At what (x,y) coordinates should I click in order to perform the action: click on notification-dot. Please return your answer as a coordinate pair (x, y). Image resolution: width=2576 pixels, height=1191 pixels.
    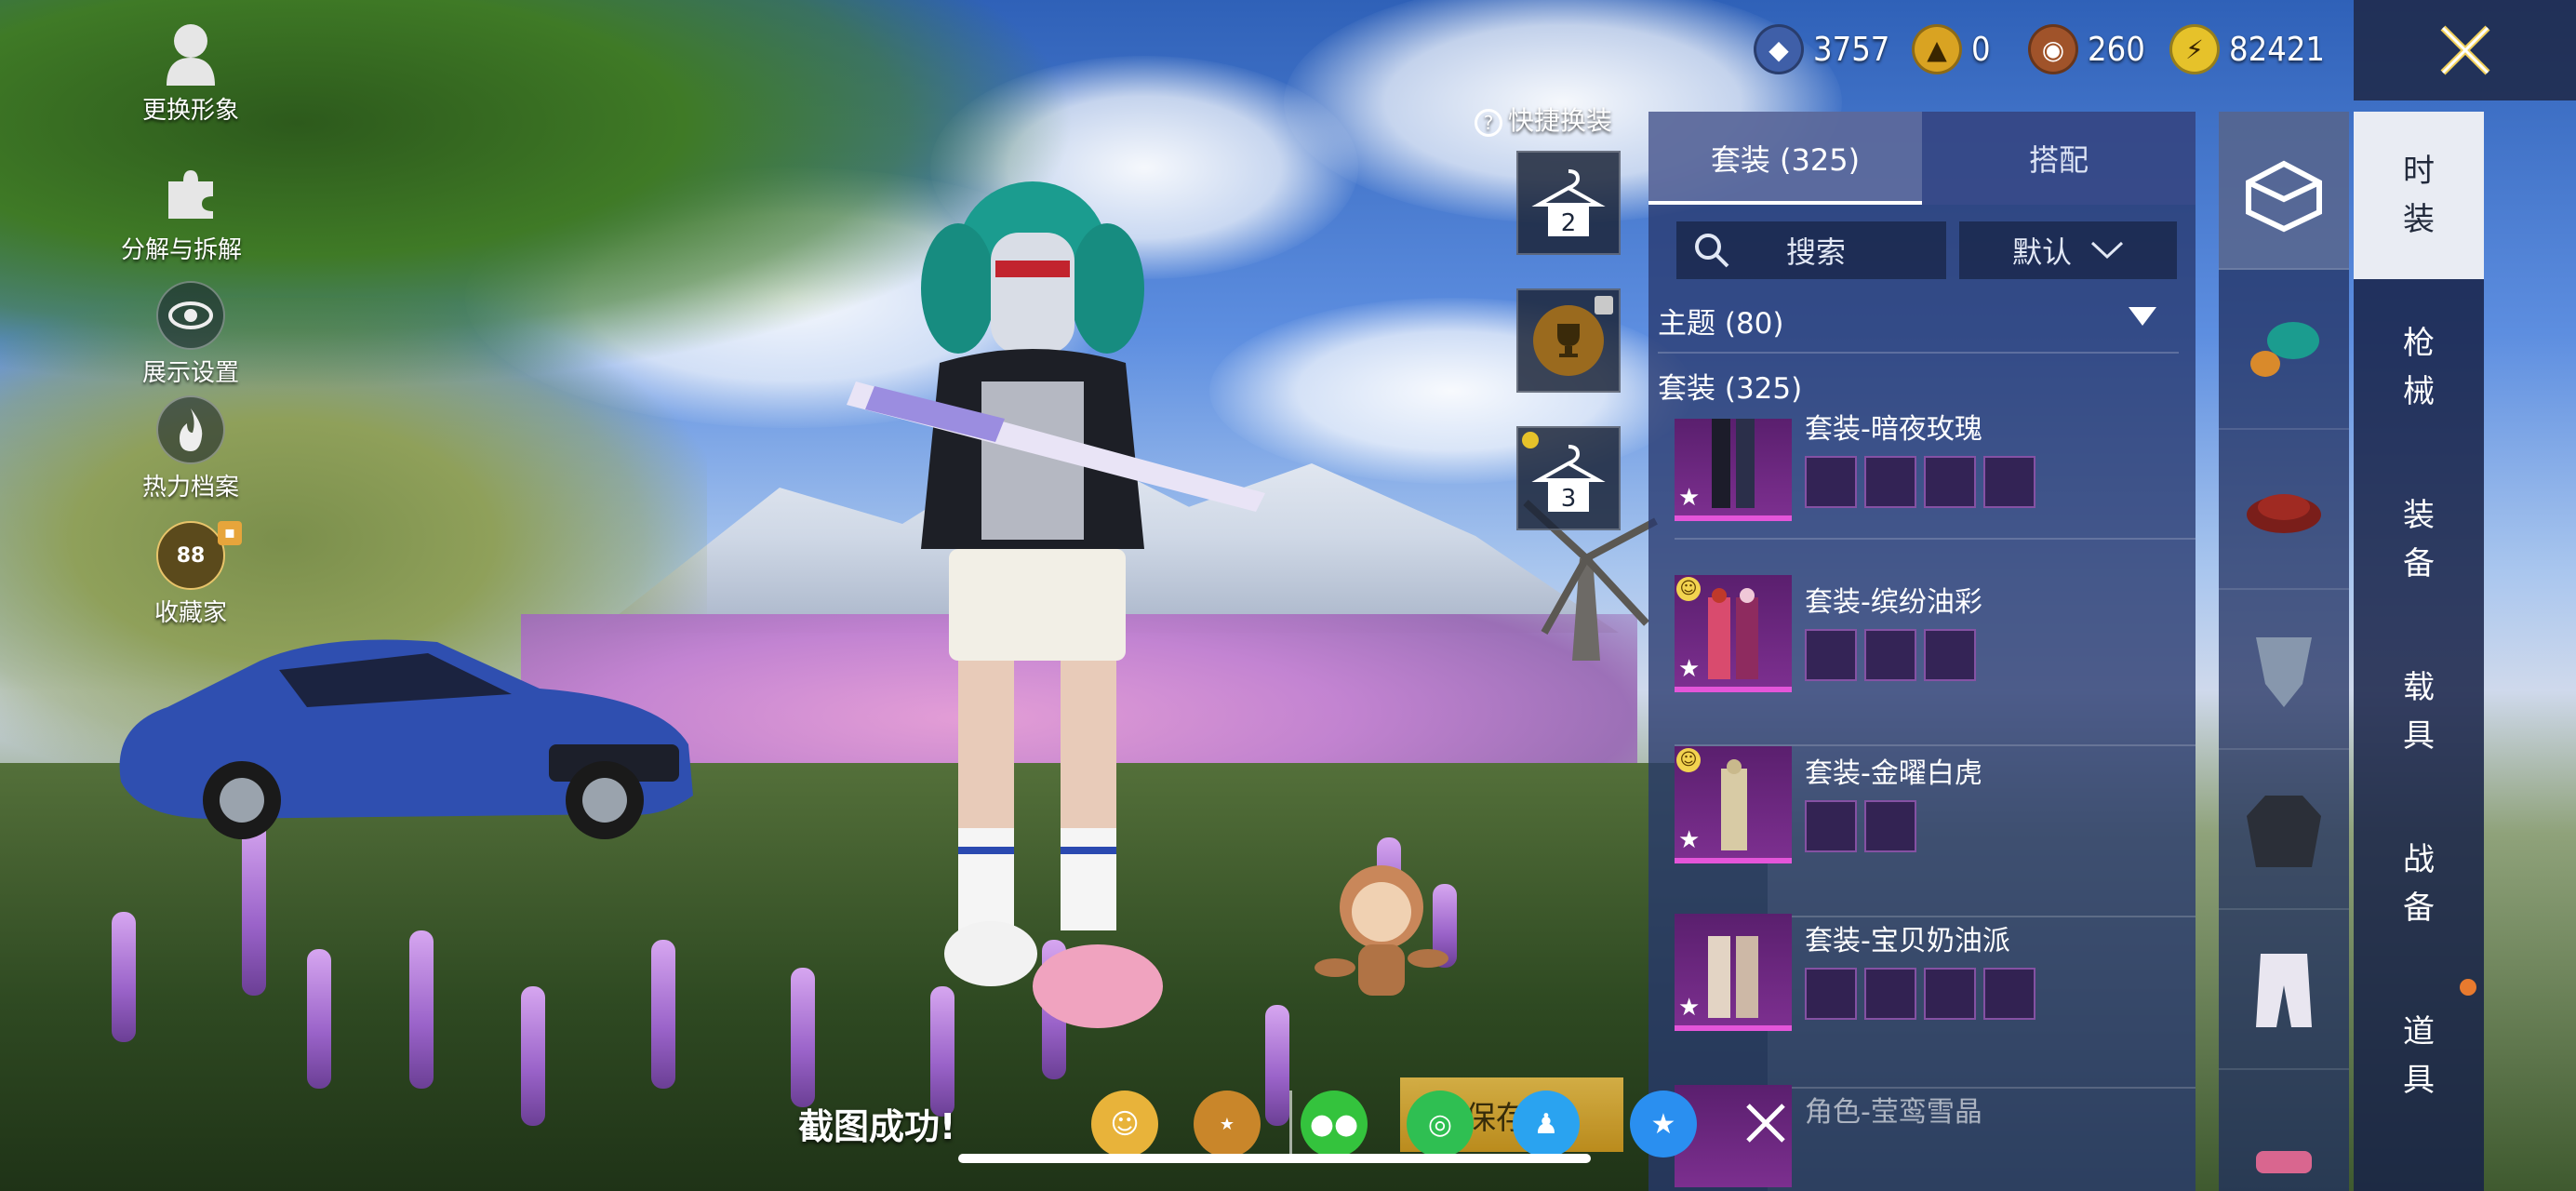
    Looking at the image, I should click on (2468, 987).